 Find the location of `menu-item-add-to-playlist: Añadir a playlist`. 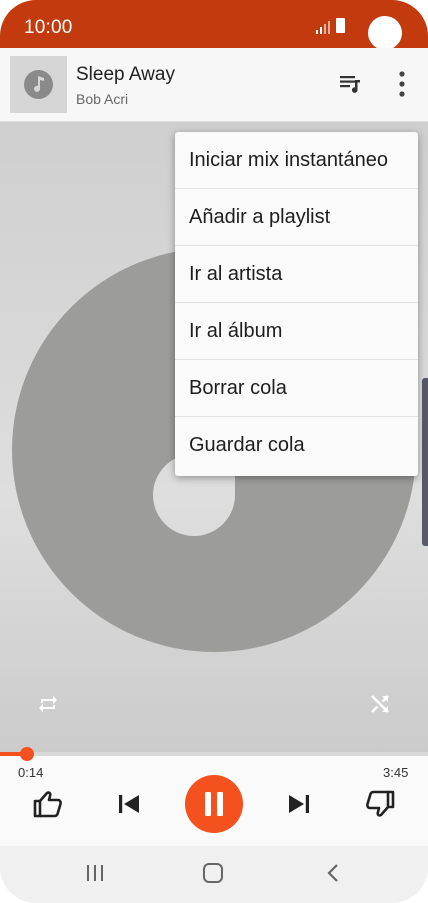

menu-item-add-to-playlist: Añadir a playlist is located at coordinates (296, 217).